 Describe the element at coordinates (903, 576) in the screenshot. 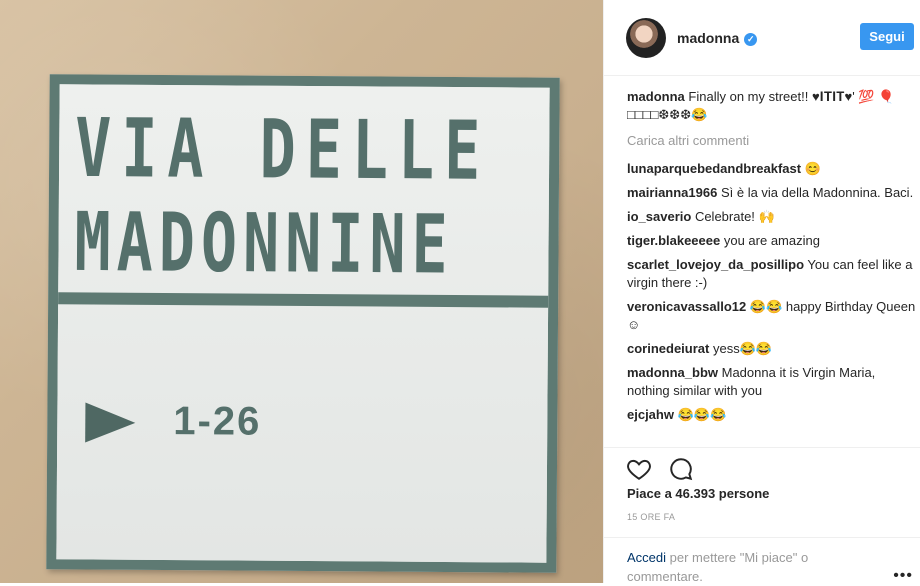

I see `more-options-icon: •••` at that location.